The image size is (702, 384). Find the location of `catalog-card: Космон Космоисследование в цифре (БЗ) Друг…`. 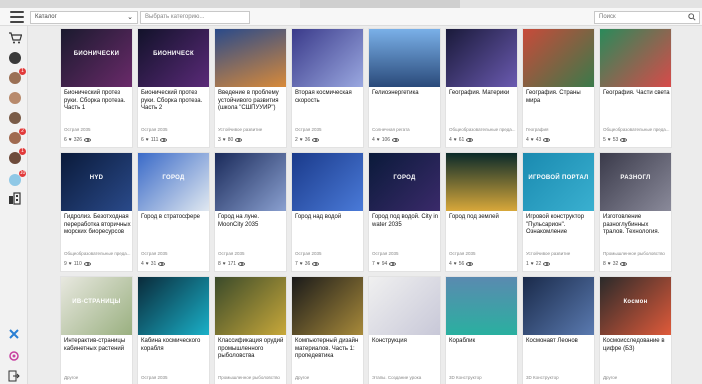

catalog-card: Космон Космоисследование в цифре (БЗ) Друг… is located at coordinates (635, 330).